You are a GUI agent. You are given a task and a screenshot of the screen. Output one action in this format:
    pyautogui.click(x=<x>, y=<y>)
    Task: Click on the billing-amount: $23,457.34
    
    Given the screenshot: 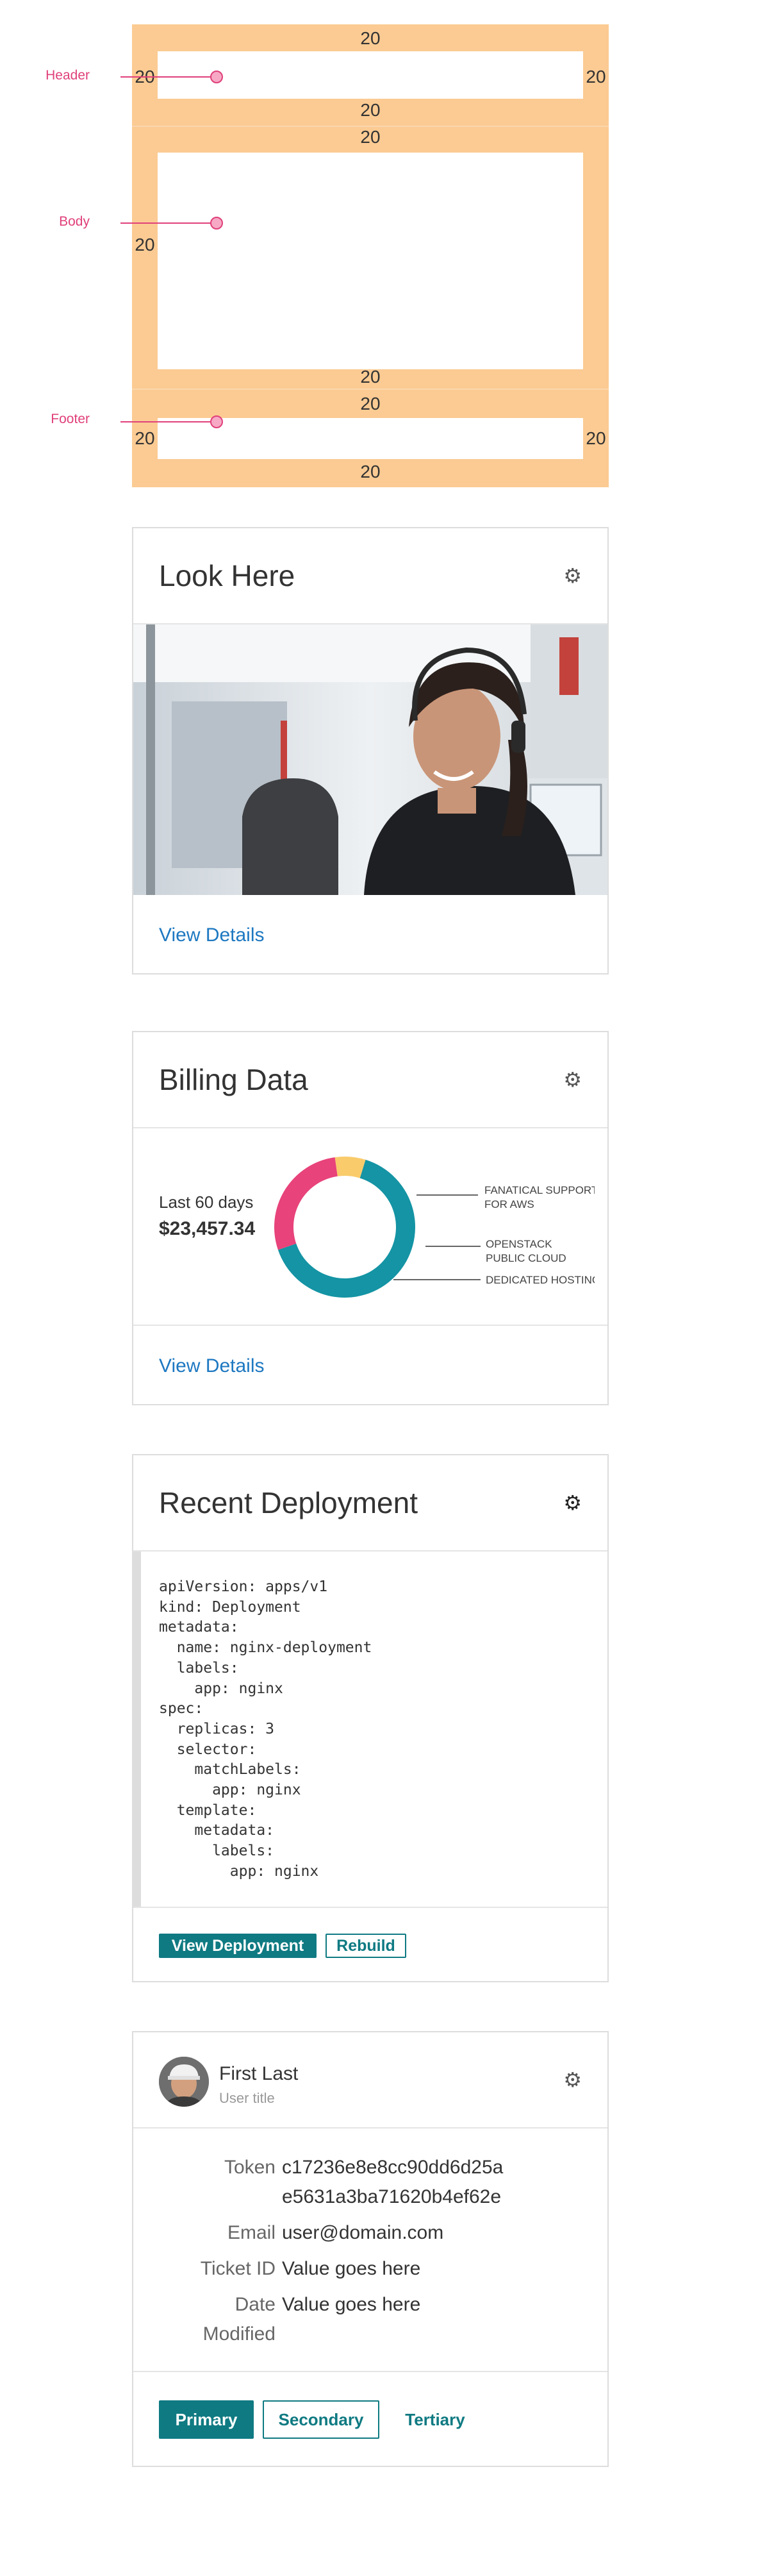 What is the action you would take?
    pyautogui.click(x=207, y=1228)
    